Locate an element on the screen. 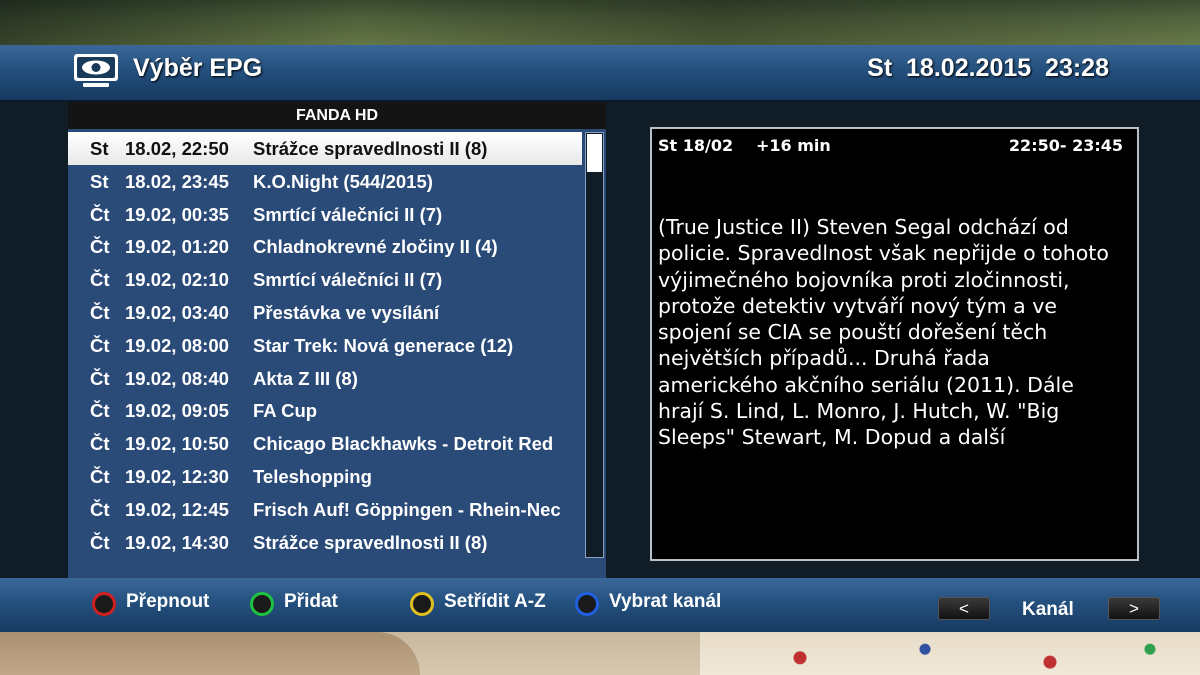 The height and width of the screenshot is (675, 1200). blue-key-label: Vybrat kanál is located at coordinates (665, 601).